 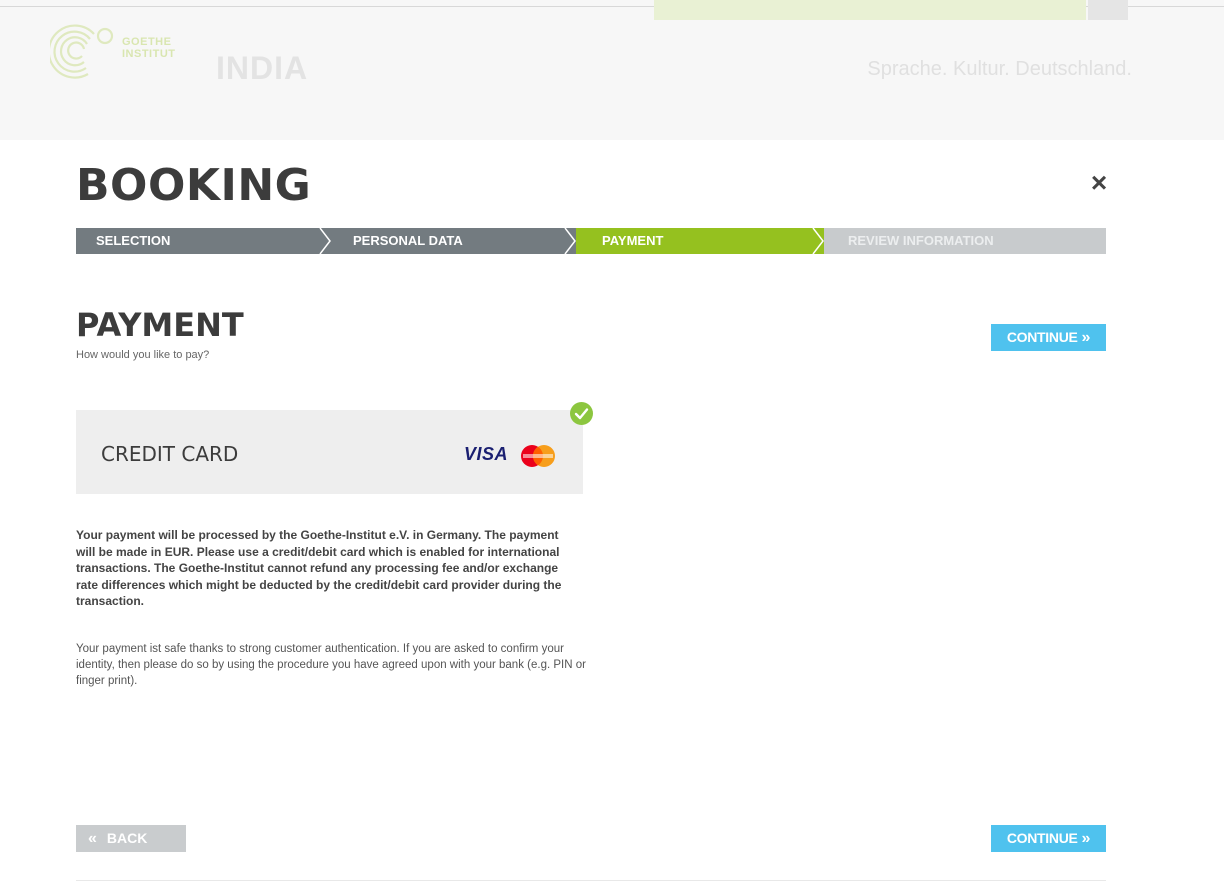 I want to click on footer-divider, so click(x=591, y=880).